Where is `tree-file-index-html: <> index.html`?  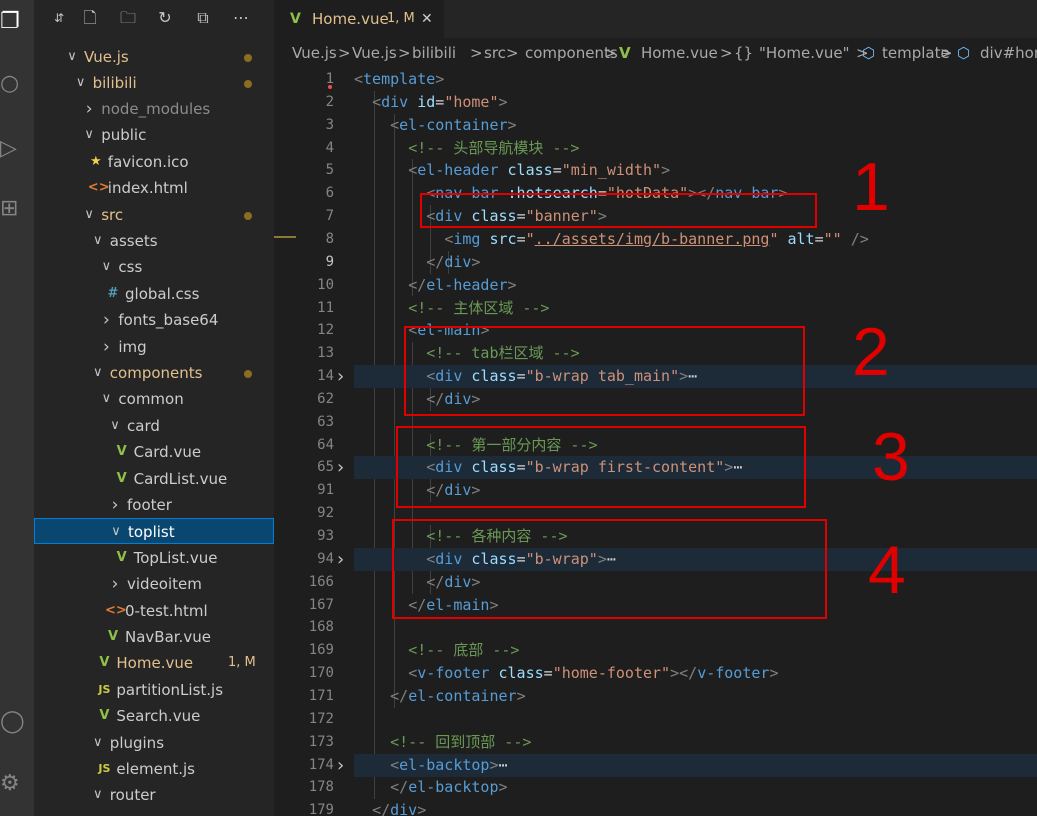
tree-file-index-html: <> index.html is located at coordinates (154, 188).